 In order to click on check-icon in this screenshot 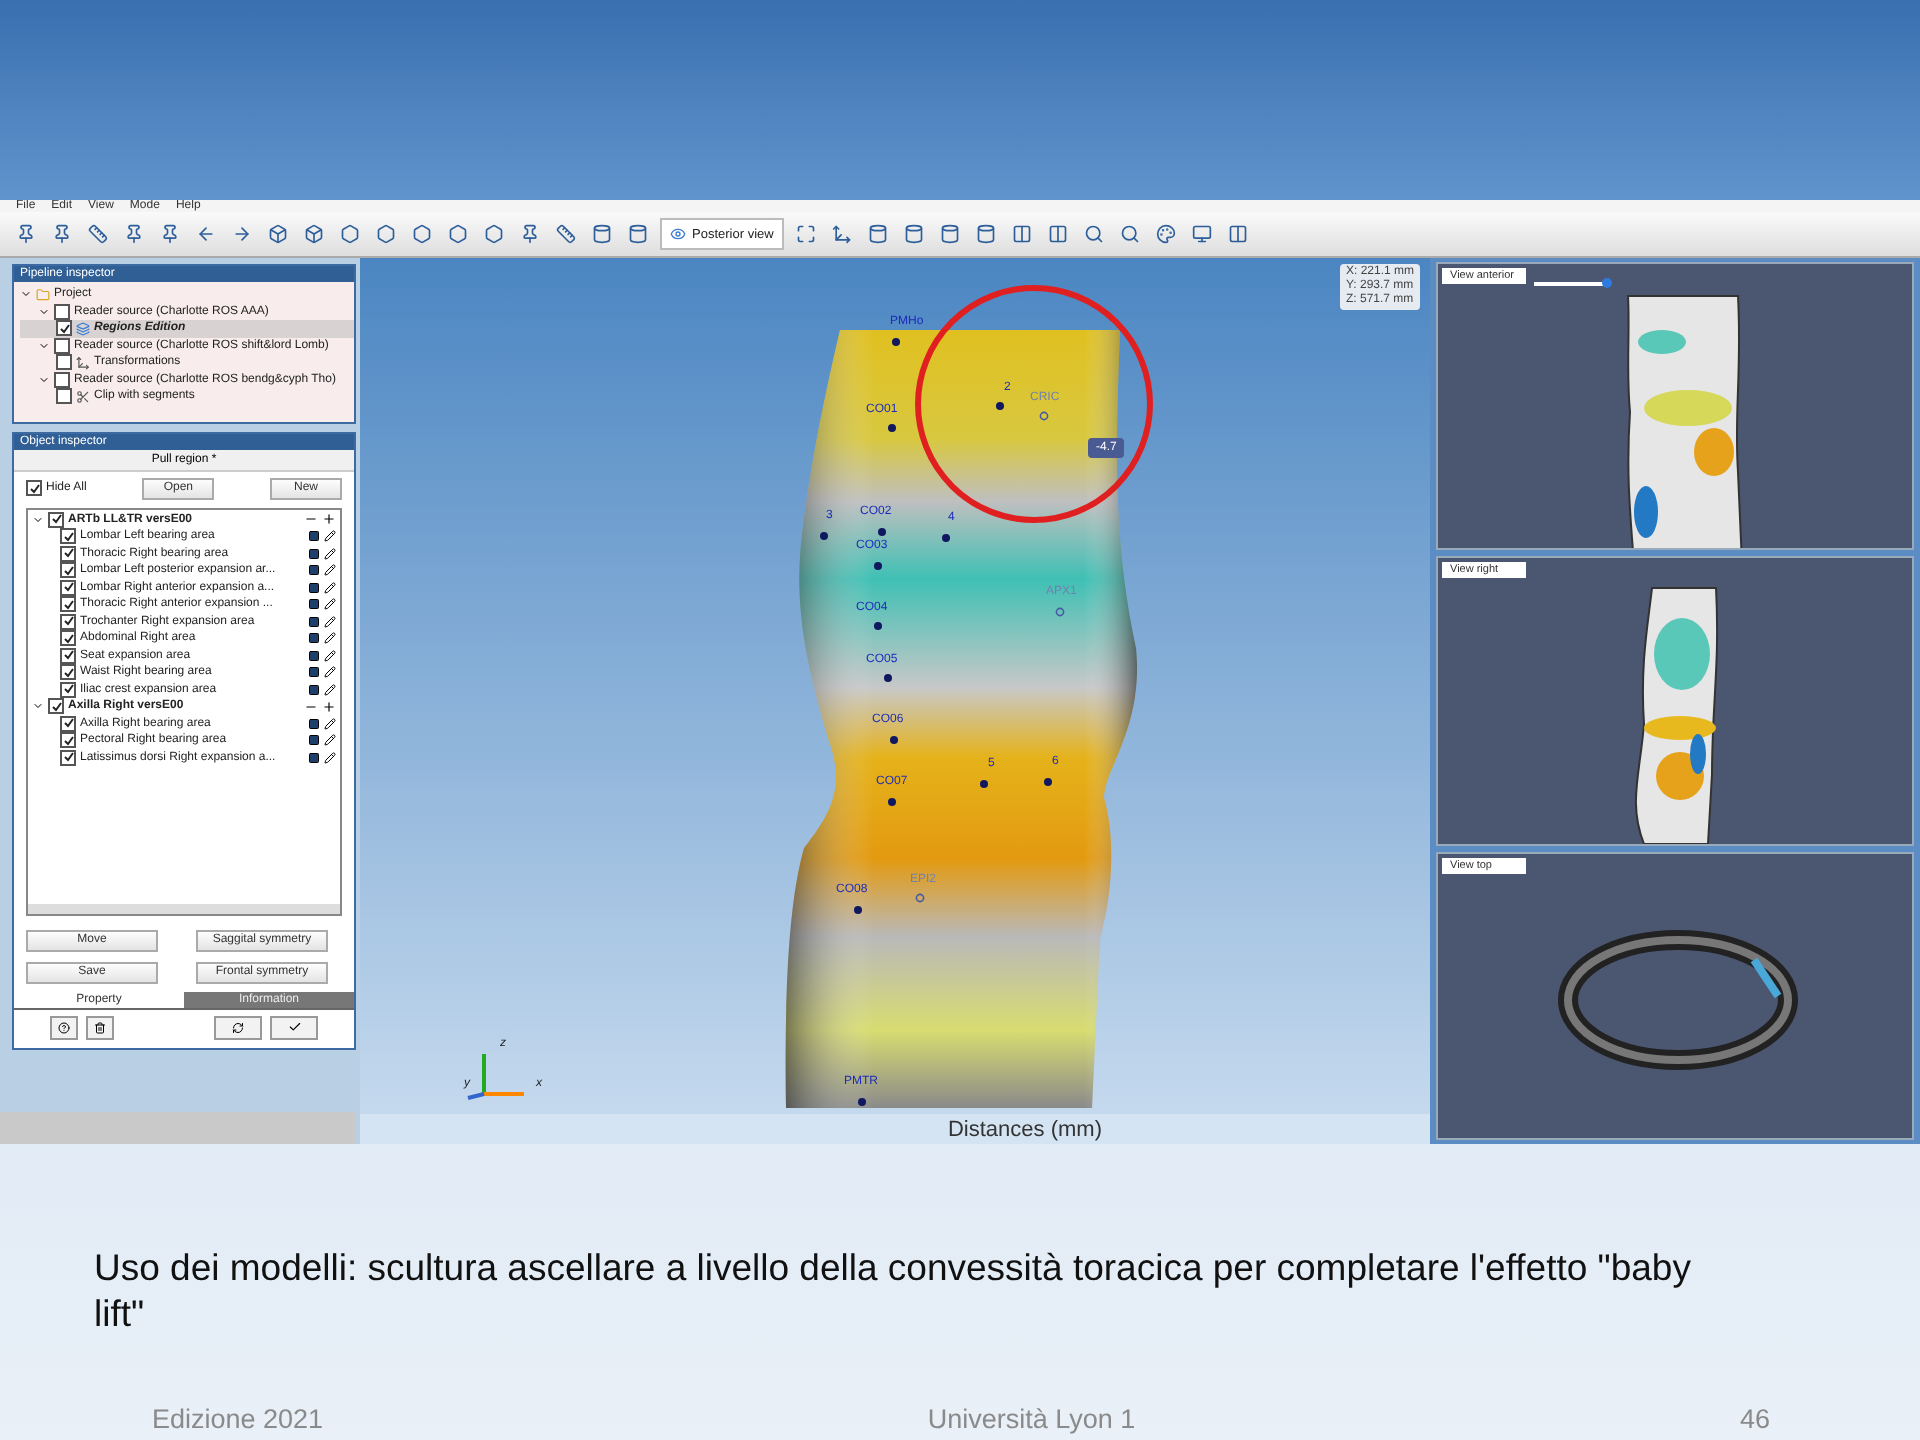, I will do `click(294, 1027)`.